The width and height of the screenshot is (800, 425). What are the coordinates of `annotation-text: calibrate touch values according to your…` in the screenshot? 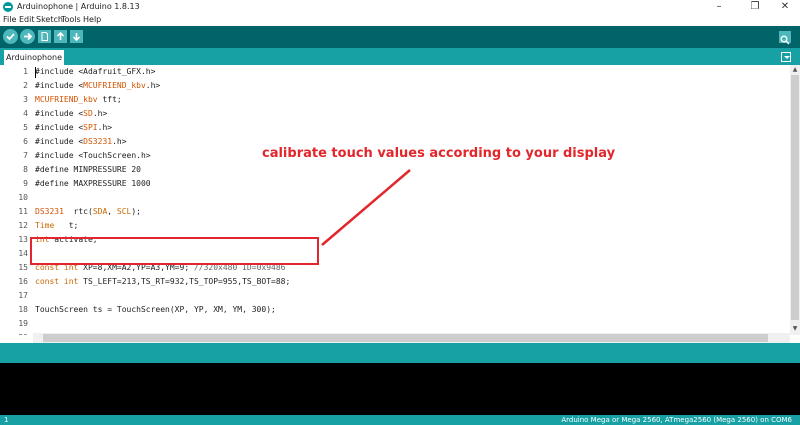 It's located at (439, 153).